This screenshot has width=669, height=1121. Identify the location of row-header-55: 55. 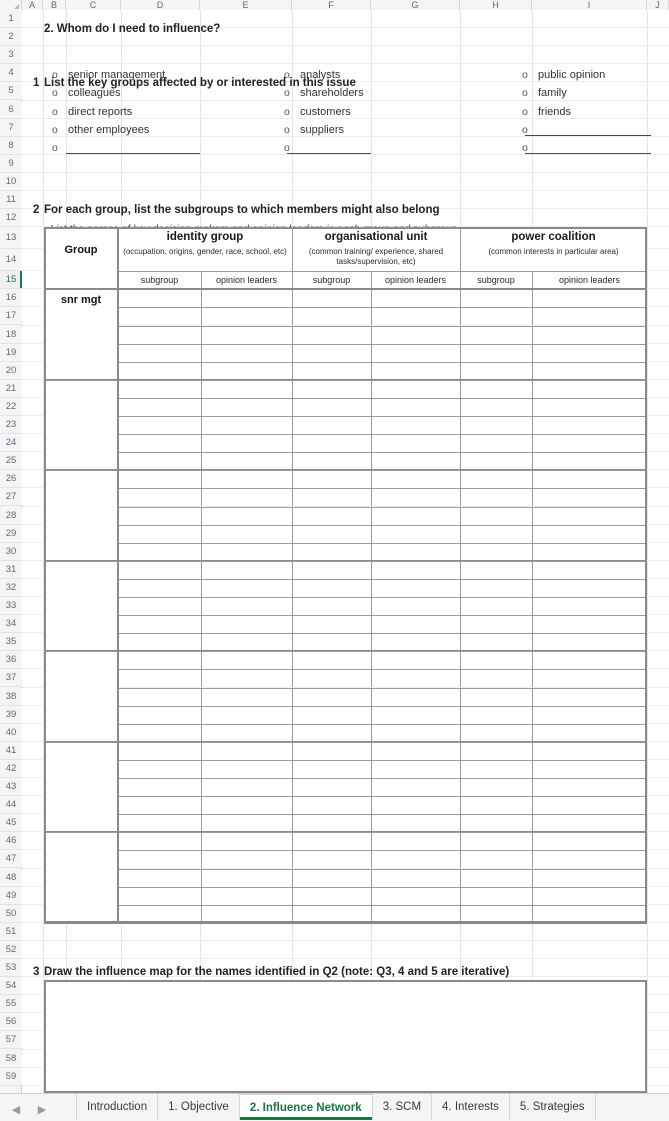
(11, 1004).